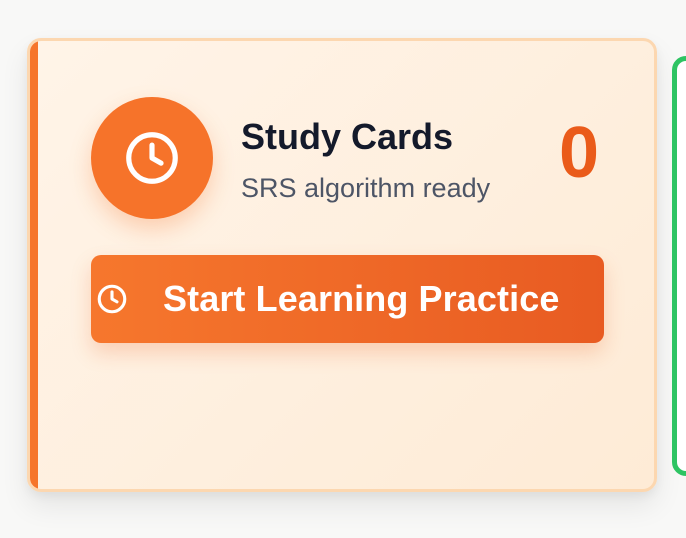 This screenshot has height=538, width=686. Describe the element at coordinates (347, 136) in the screenshot. I see `card-title: Study Cards` at that location.